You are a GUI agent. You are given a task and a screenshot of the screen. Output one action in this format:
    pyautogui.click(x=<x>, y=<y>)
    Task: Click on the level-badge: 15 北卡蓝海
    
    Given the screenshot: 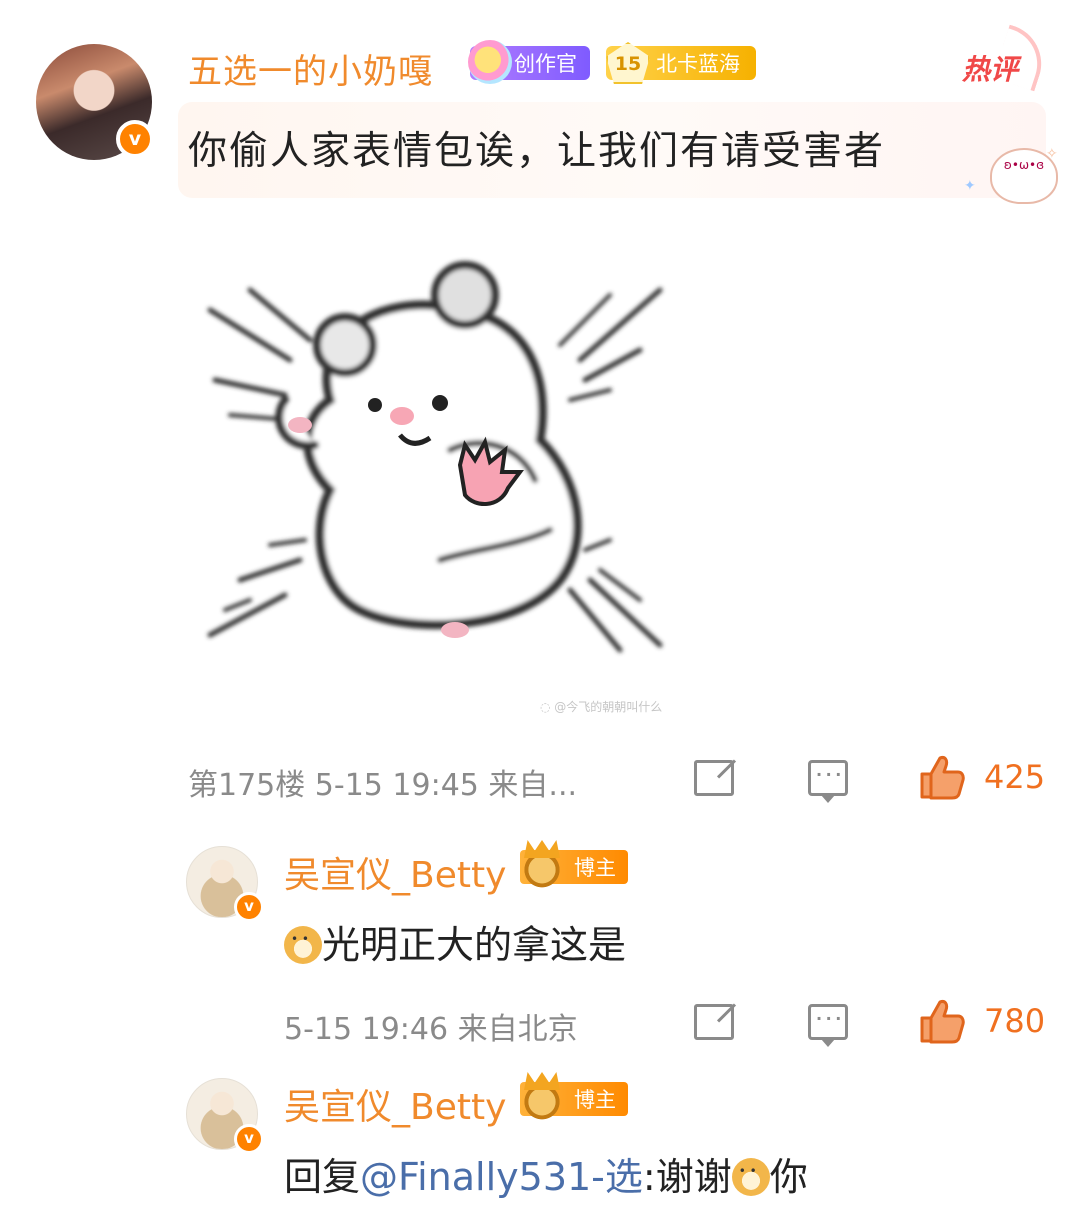 What is the action you would take?
    pyautogui.click(x=681, y=63)
    